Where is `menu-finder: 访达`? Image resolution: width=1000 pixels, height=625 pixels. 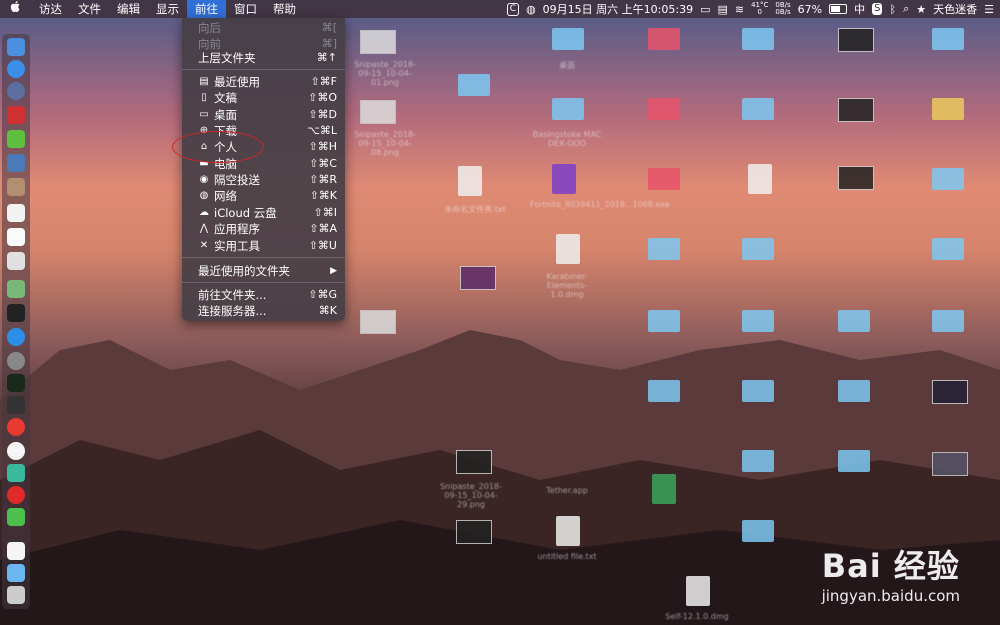 menu-finder: 访达 is located at coordinates (50, 9).